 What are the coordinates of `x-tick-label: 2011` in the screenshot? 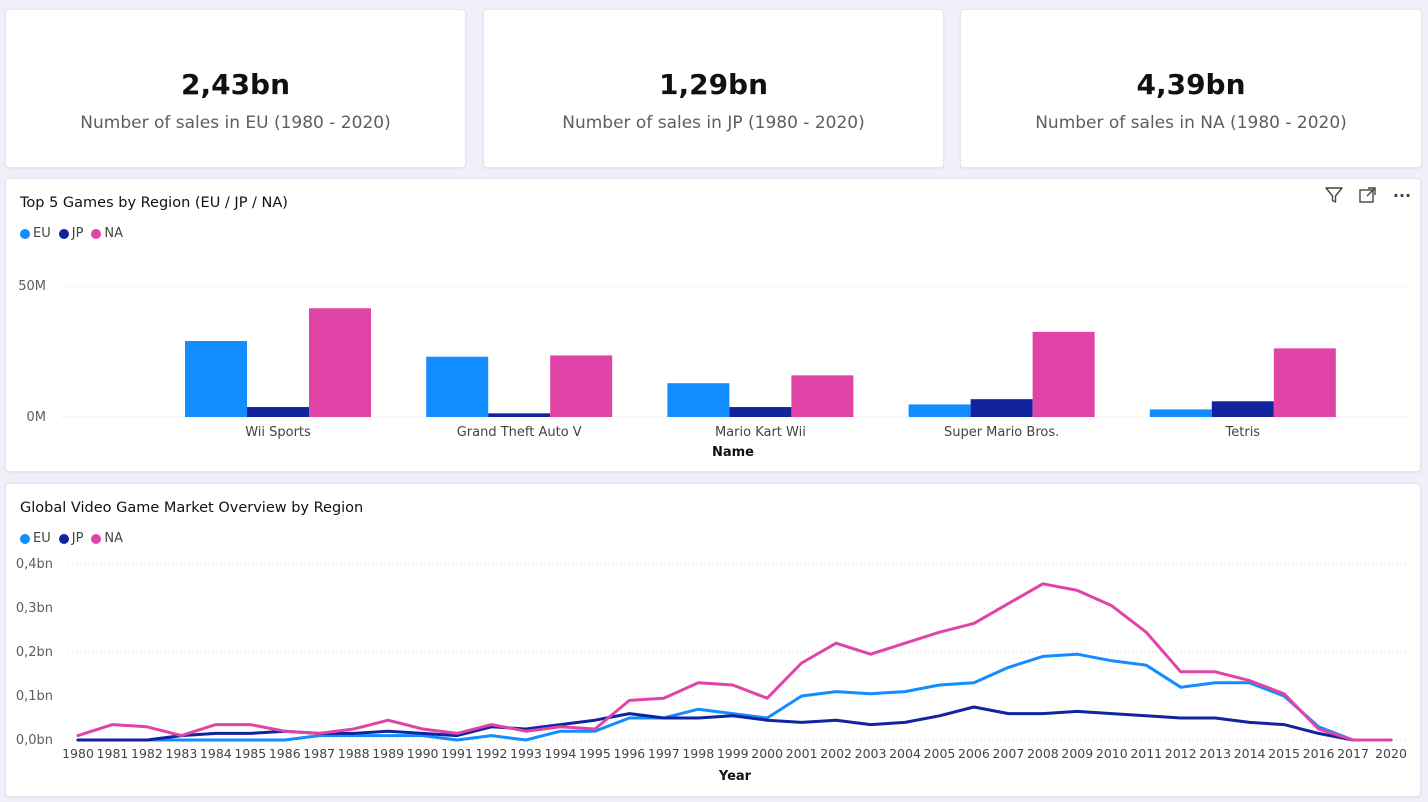 It's located at (1146, 753).